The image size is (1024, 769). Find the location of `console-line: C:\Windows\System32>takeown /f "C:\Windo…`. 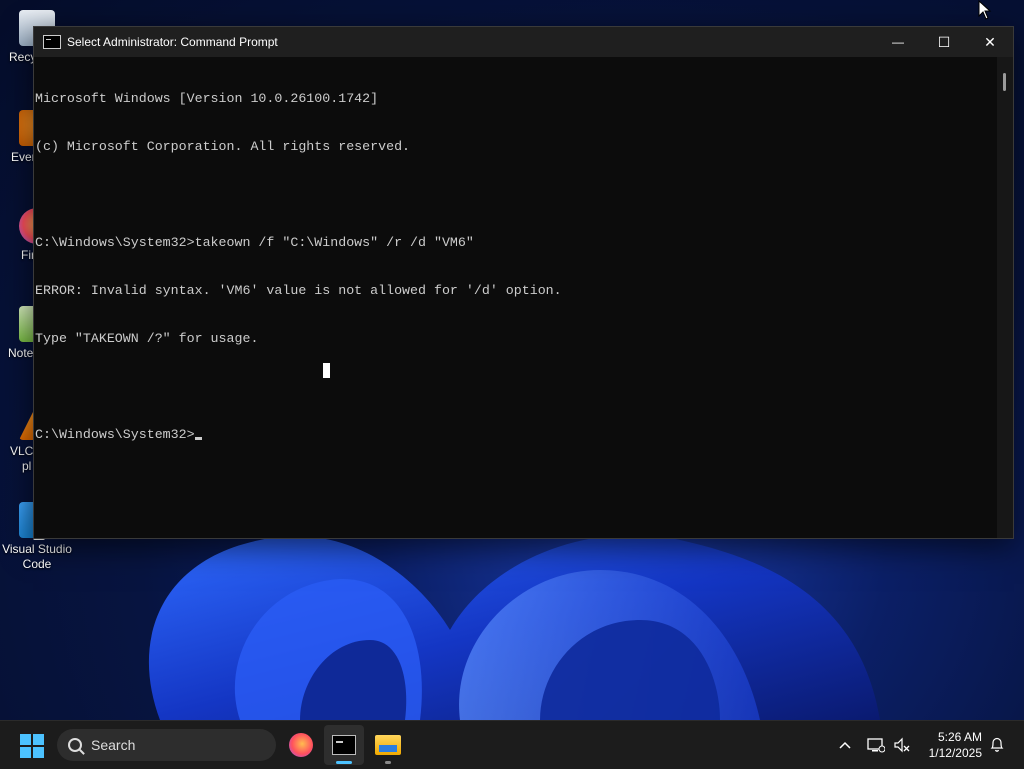

console-line: C:\Windows\System32>takeown /f "C:\Windo… is located at coordinates (254, 242).